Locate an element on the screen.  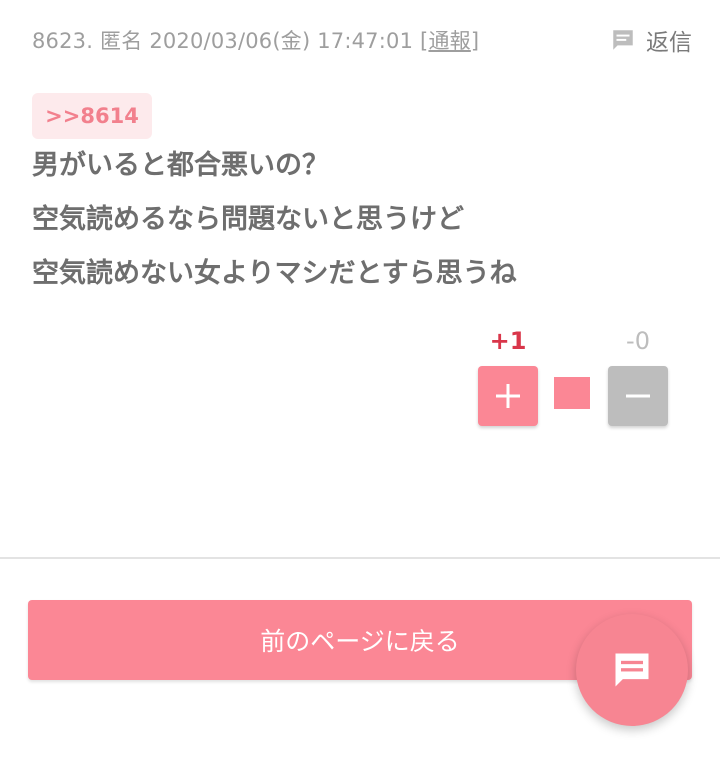
post-header: 8623. 匿名 2020/03/06(金) 17:47:01 [通報] 返信 is located at coordinates (362, 40).